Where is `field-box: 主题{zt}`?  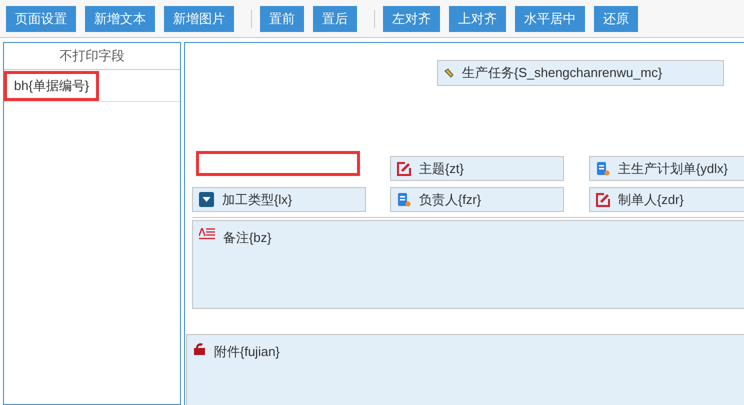
field-box: 主题{zt} is located at coordinates (477, 168).